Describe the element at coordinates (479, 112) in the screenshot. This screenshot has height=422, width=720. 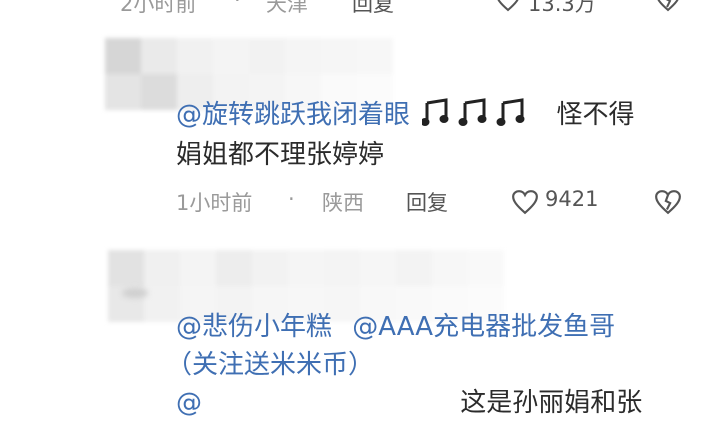
I see `music-notes-icon` at that location.